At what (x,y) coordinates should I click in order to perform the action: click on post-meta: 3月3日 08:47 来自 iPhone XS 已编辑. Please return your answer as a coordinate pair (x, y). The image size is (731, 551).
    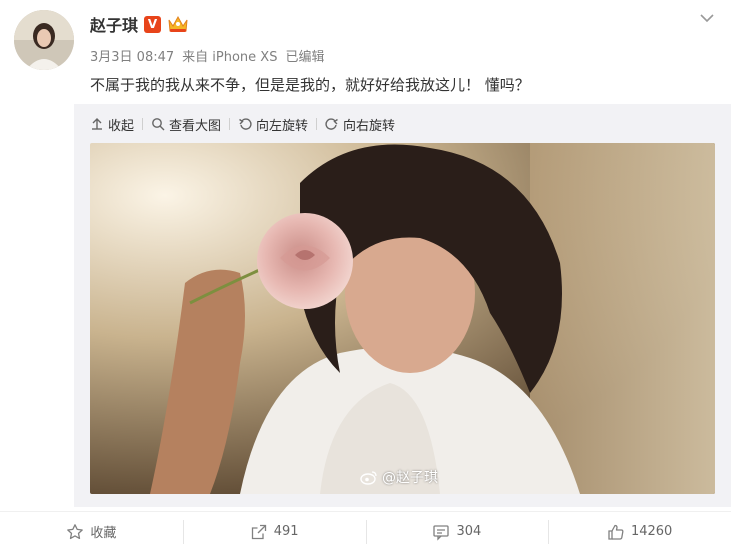
    Looking at the image, I should click on (207, 55).